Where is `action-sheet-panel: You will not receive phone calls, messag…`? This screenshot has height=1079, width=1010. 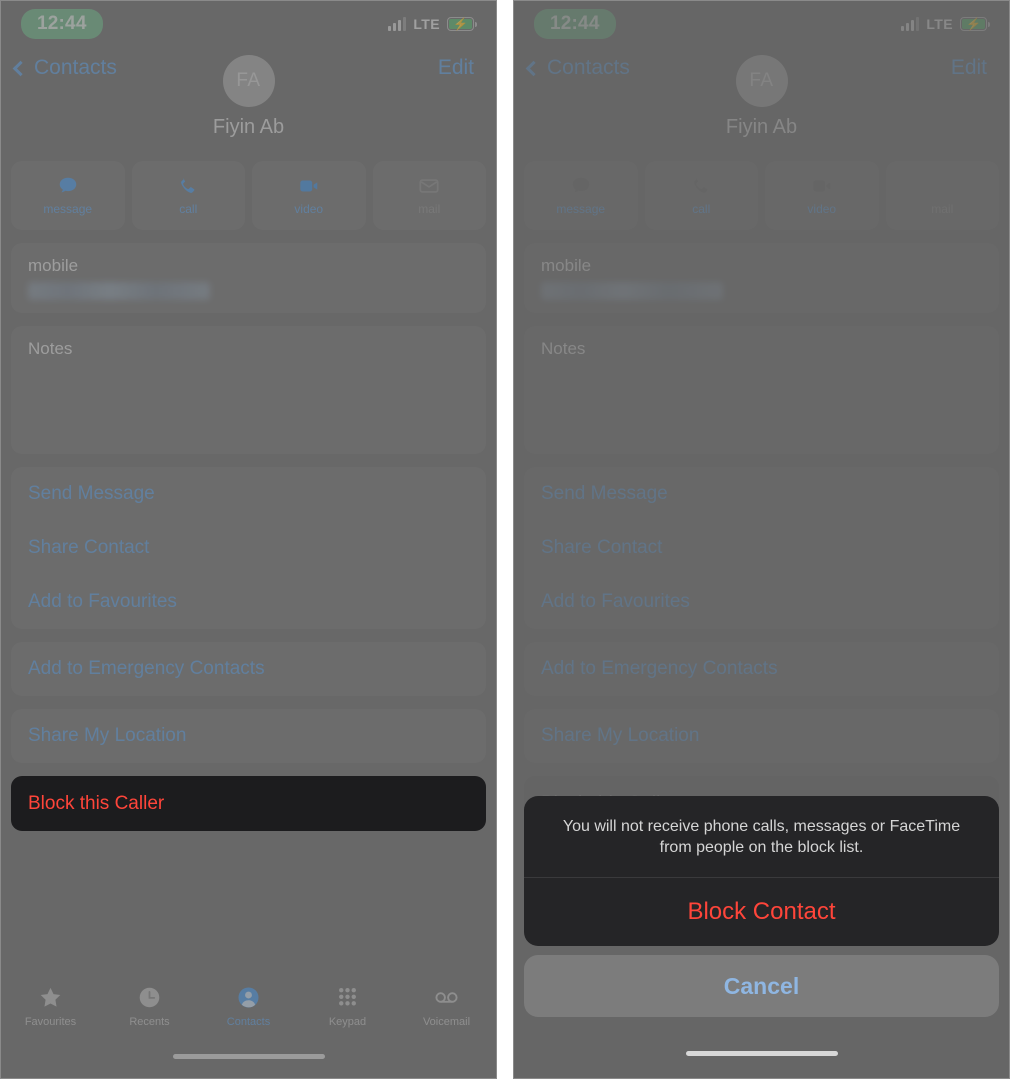 action-sheet-panel: You will not receive phone calls, messag… is located at coordinates (761, 870).